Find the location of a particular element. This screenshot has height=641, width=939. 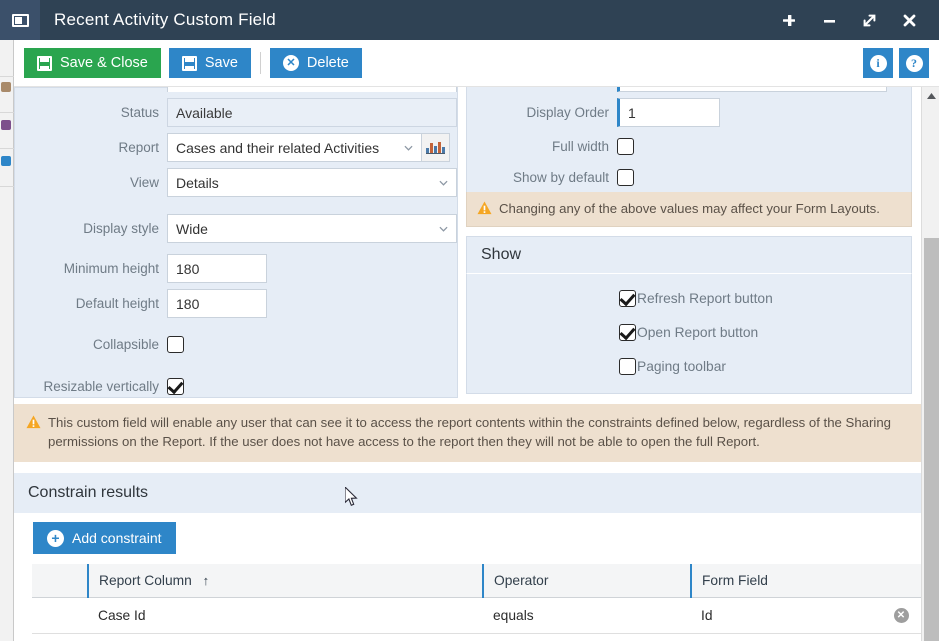

table-row: Case Id equals Id ✕ is located at coordinates (476, 616).